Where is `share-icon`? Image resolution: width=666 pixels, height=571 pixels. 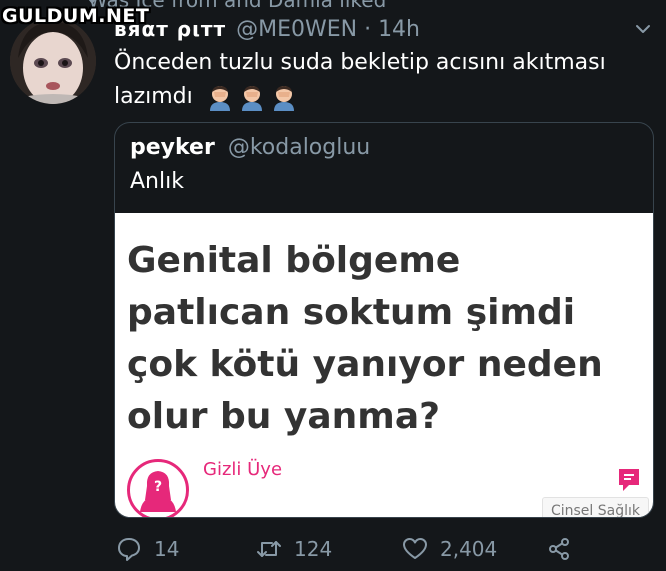 share-icon is located at coordinates (559, 549).